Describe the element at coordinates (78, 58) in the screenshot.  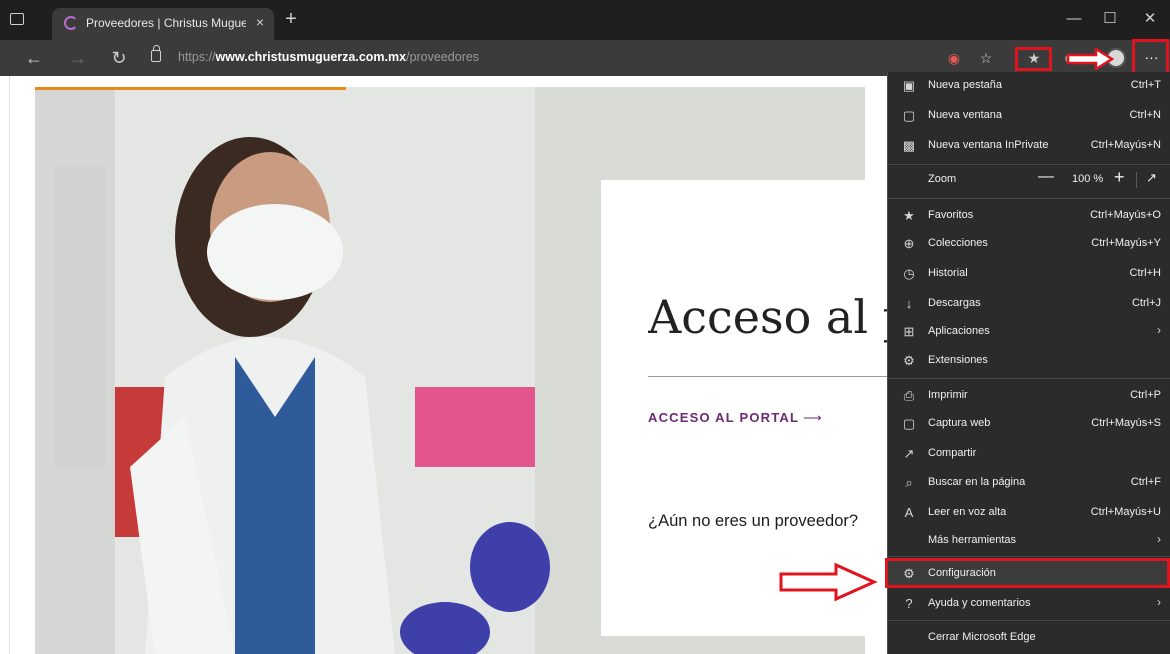
I see `forward-button: →` at that location.